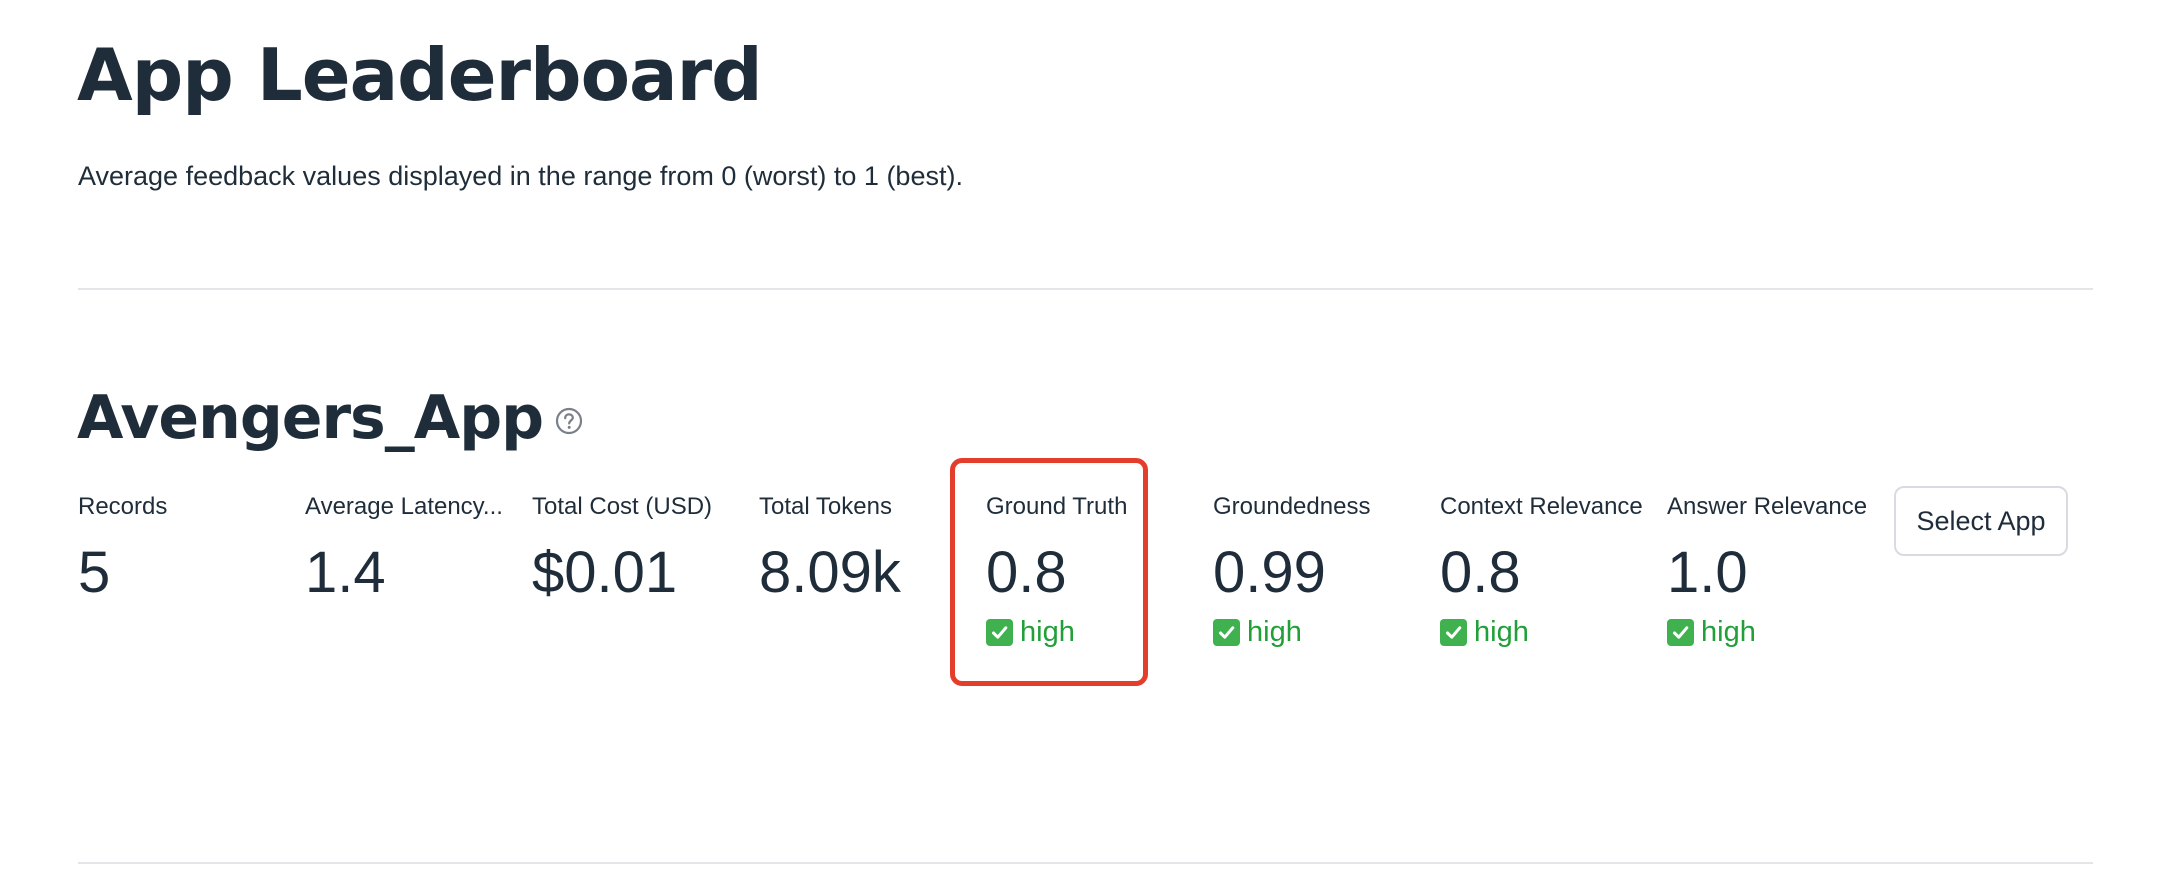 The width and height of the screenshot is (2166, 888). What do you see at coordinates (622, 506) in the screenshot?
I see `metric-label: Total Cost (USD)` at bounding box center [622, 506].